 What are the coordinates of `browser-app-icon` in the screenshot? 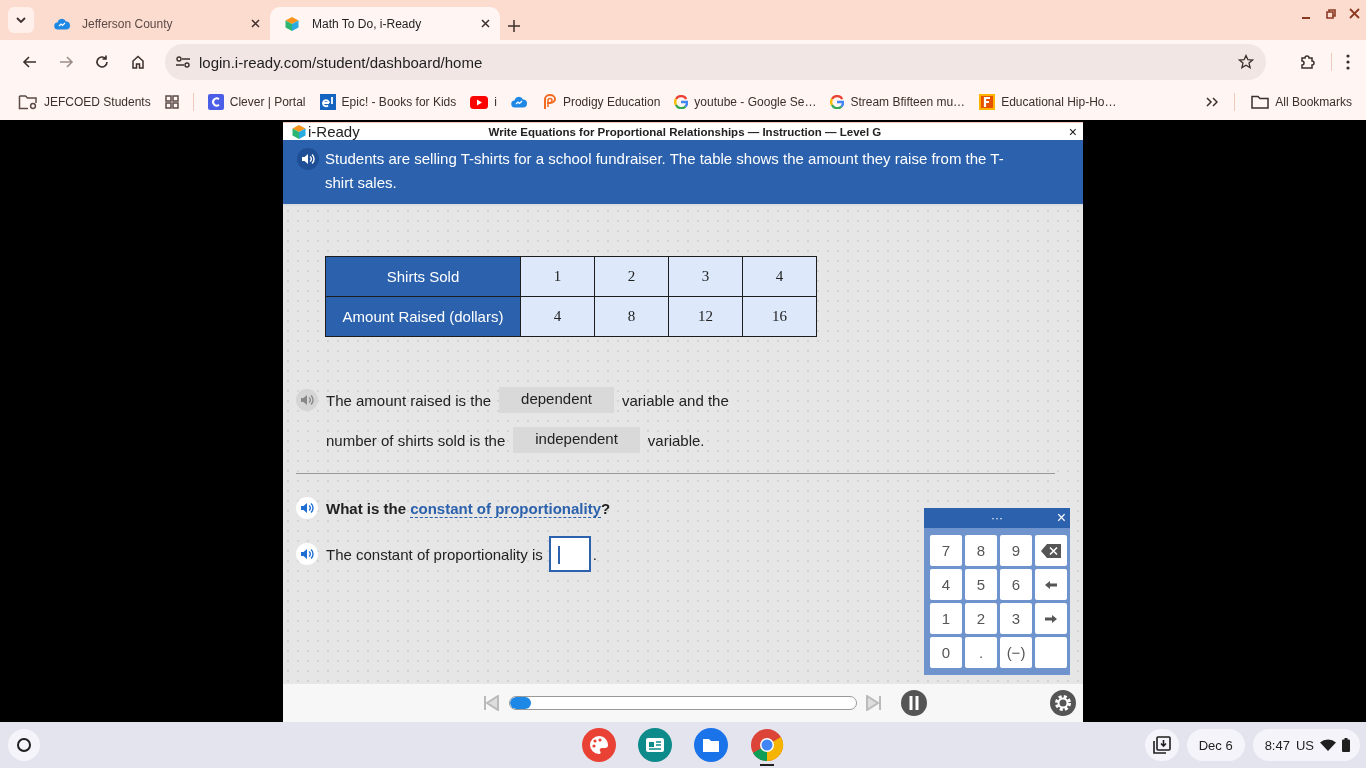 It's located at (767, 747).